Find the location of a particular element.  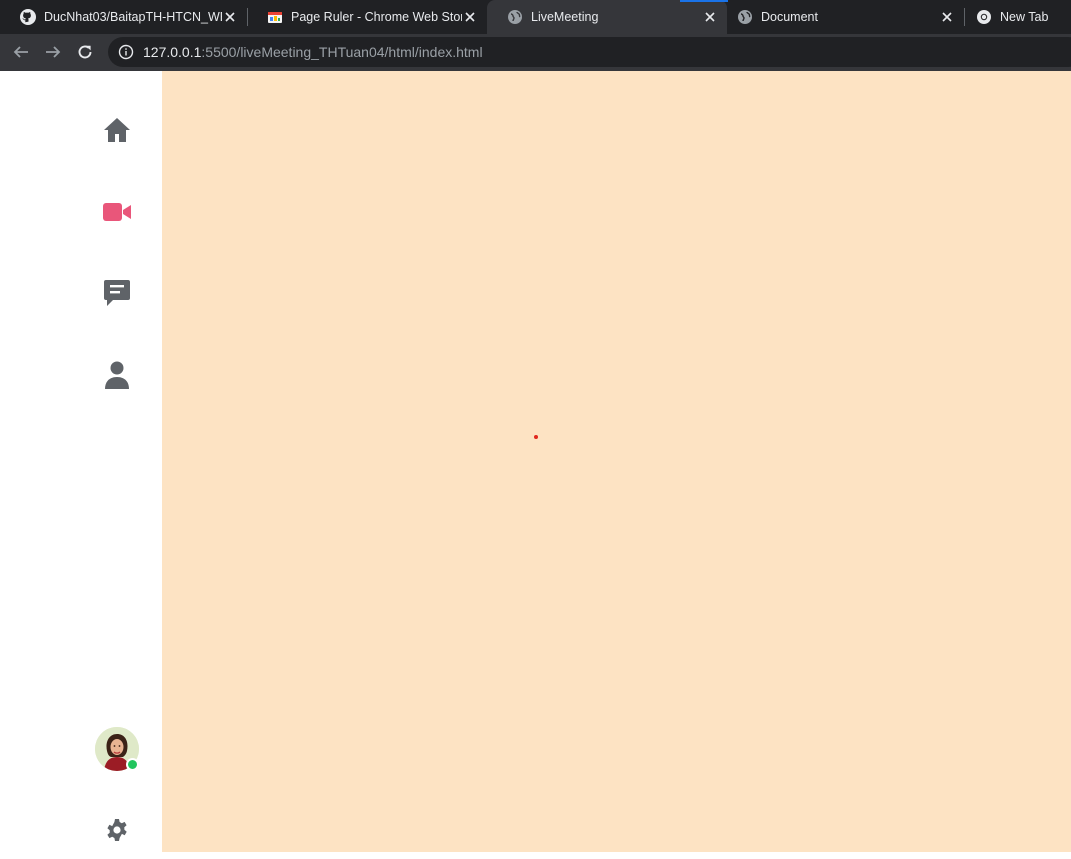

online-status-indicator is located at coordinates (132, 764).